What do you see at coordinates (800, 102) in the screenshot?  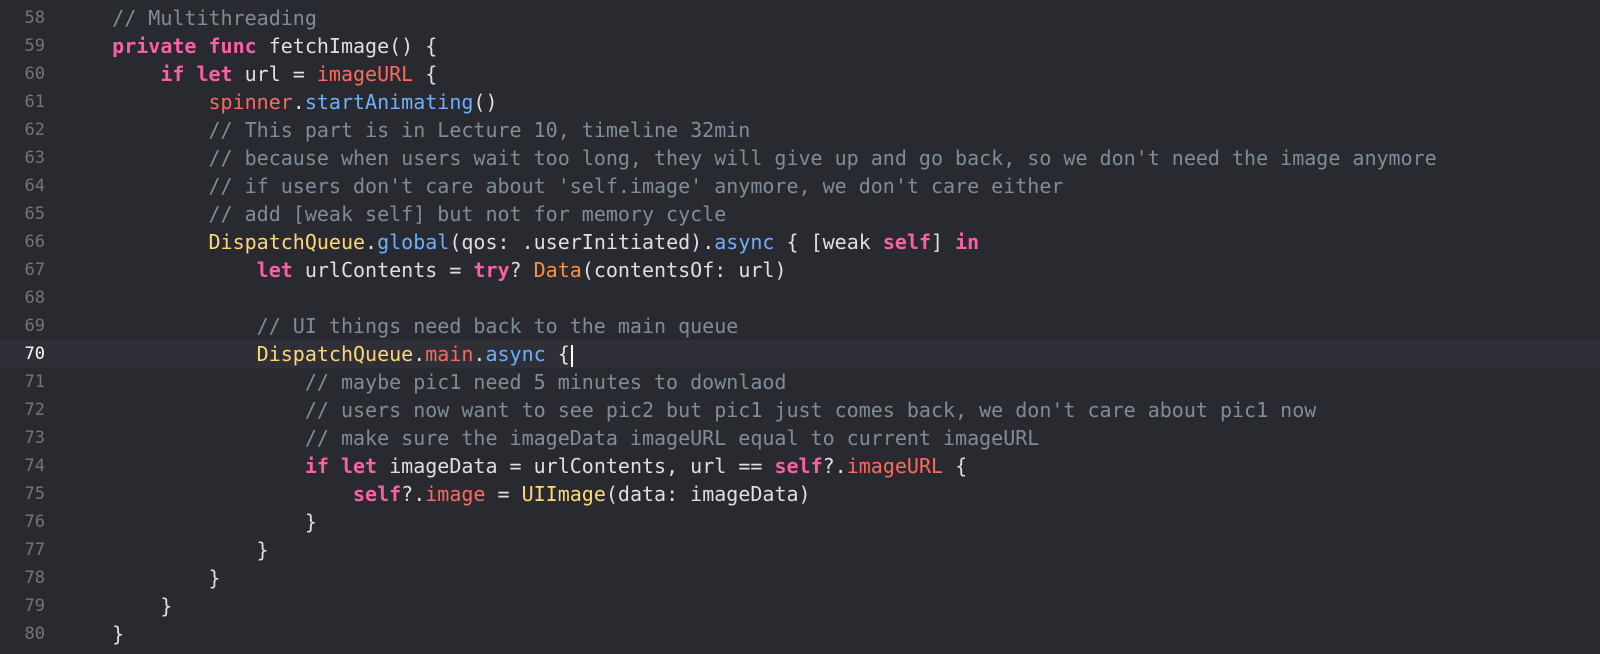 I see `code-line: 61 spinner.startAnimating()` at bounding box center [800, 102].